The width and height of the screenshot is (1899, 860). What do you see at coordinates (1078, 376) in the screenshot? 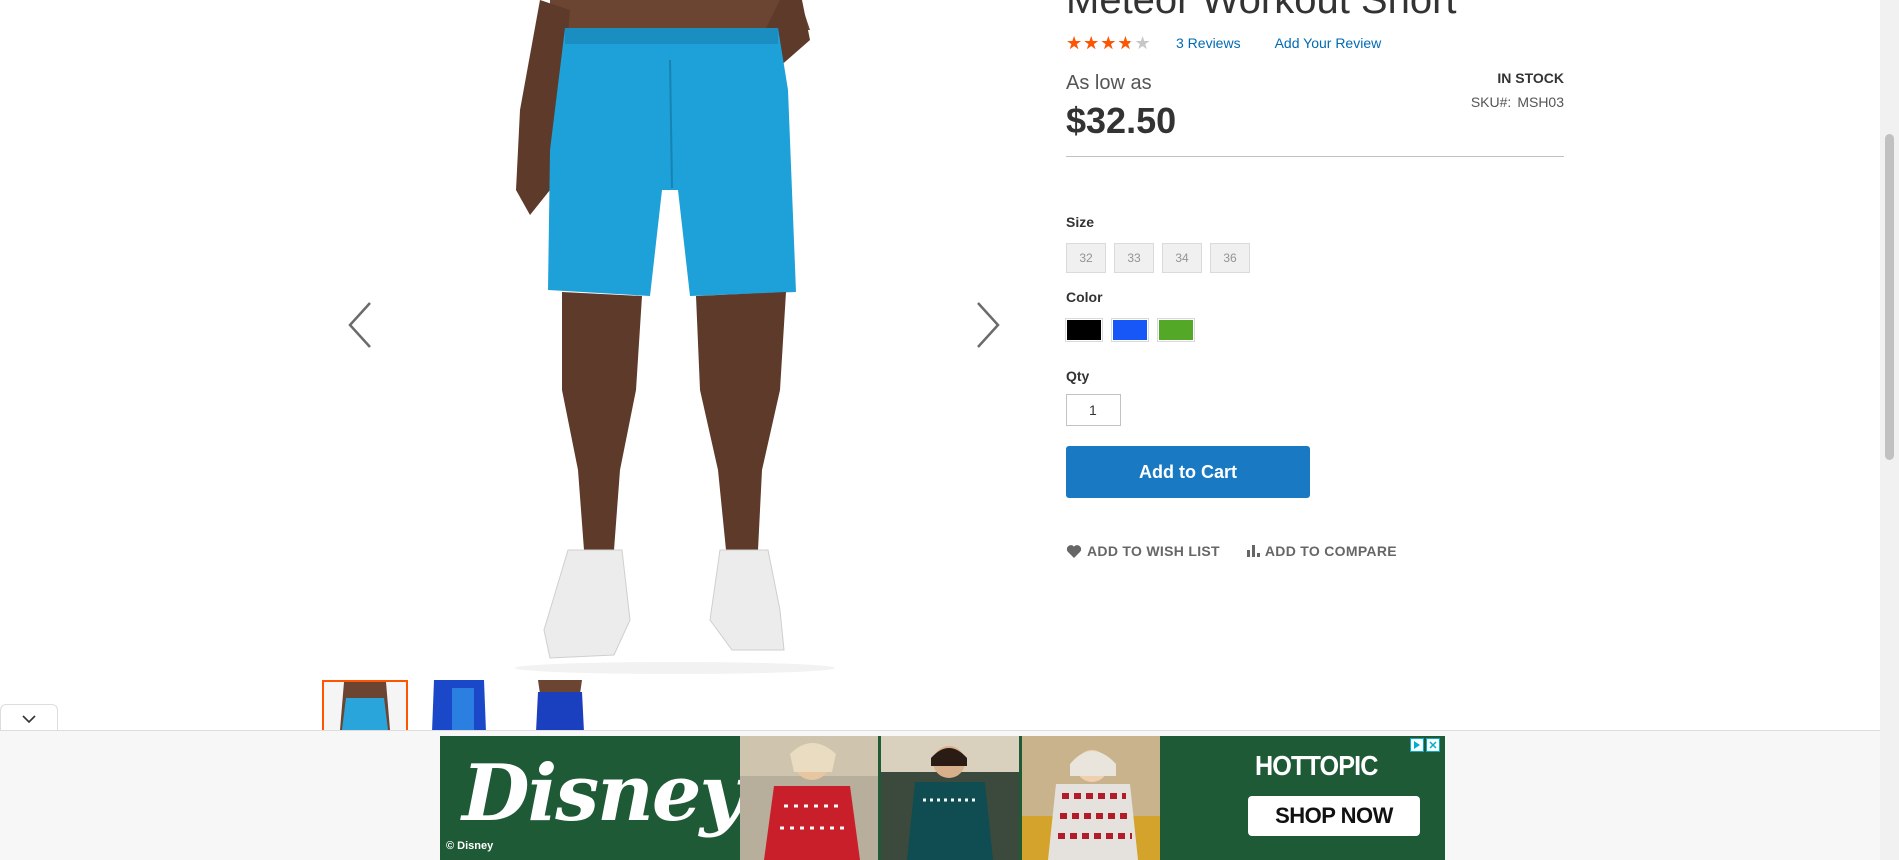
I see `qty-label: Qty` at bounding box center [1078, 376].